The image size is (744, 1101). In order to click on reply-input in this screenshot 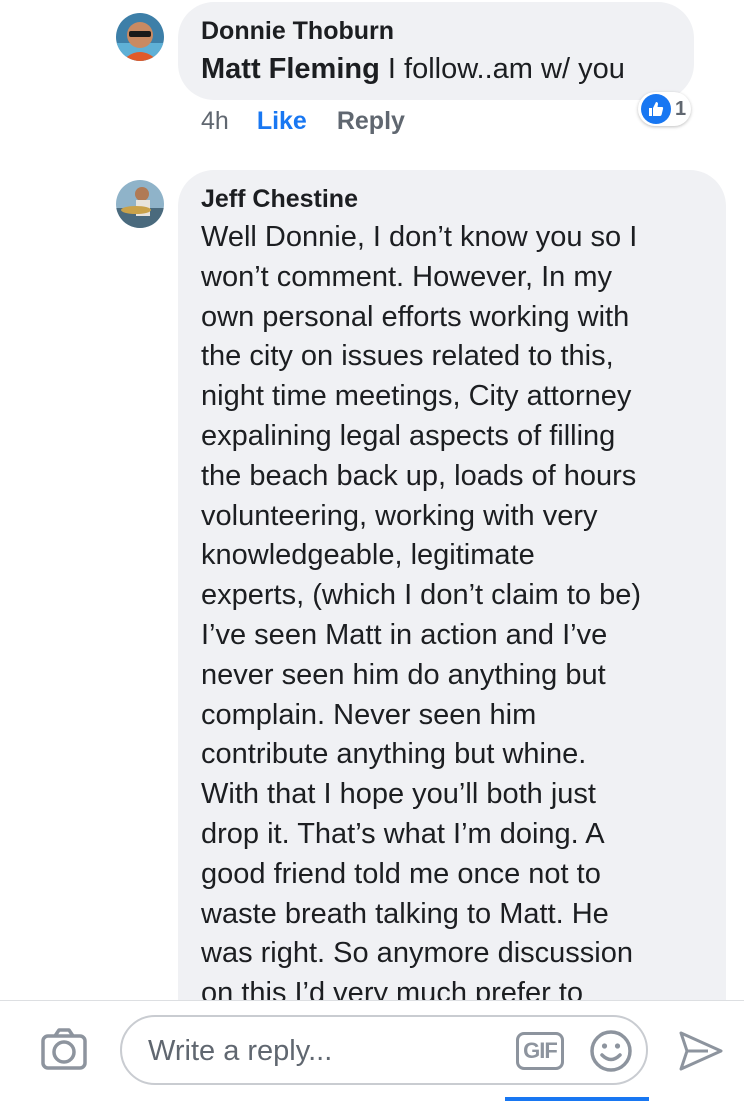, I will do `click(328, 1051)`.